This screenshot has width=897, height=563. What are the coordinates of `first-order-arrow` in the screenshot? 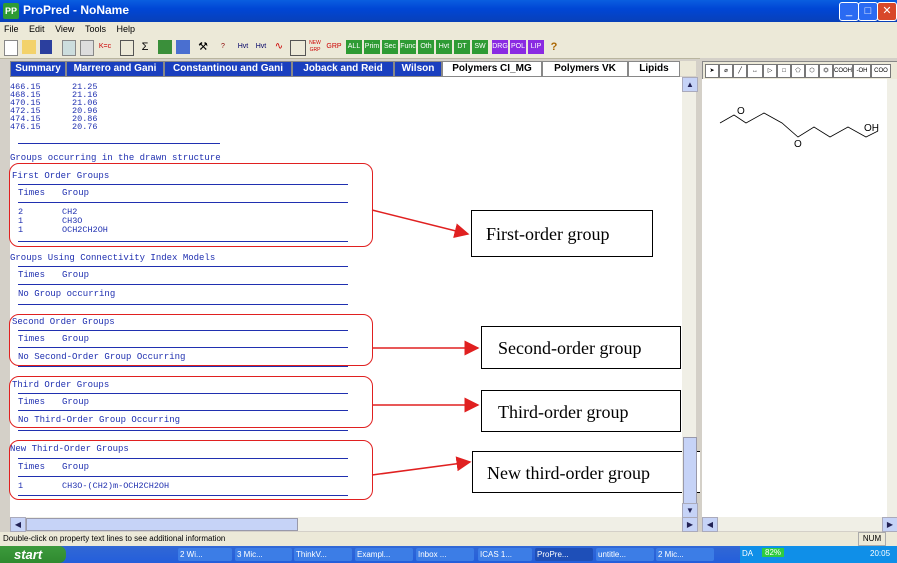 It's located at (420, 224).